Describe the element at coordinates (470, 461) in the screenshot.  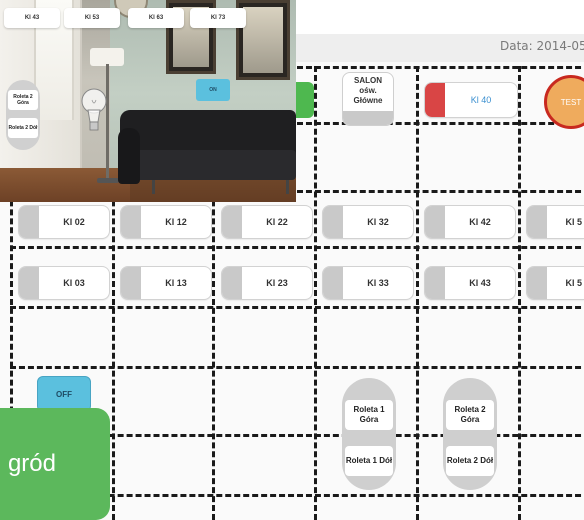
I see `roleta-2-down-button: Roleta 2 Dół` at that location.